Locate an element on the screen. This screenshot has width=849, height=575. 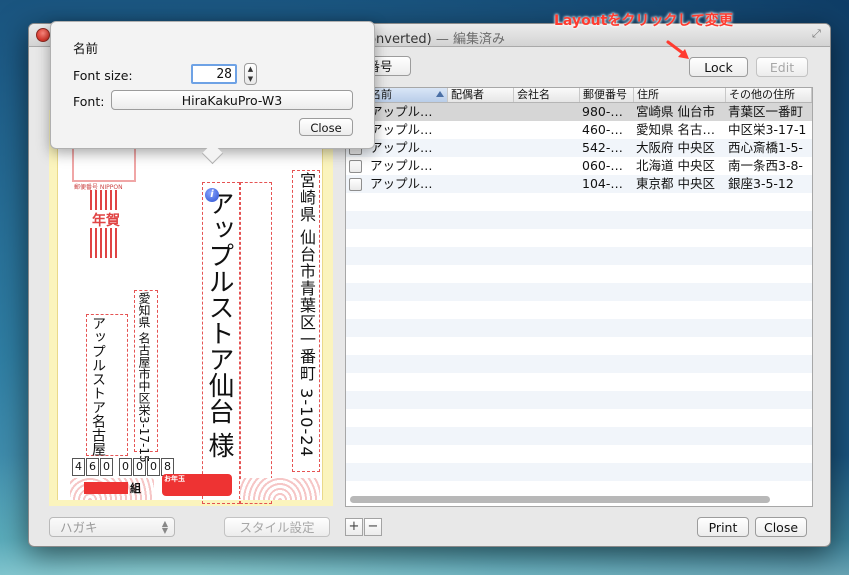
popover-close-label: Close is located at coordinates (326, 128).